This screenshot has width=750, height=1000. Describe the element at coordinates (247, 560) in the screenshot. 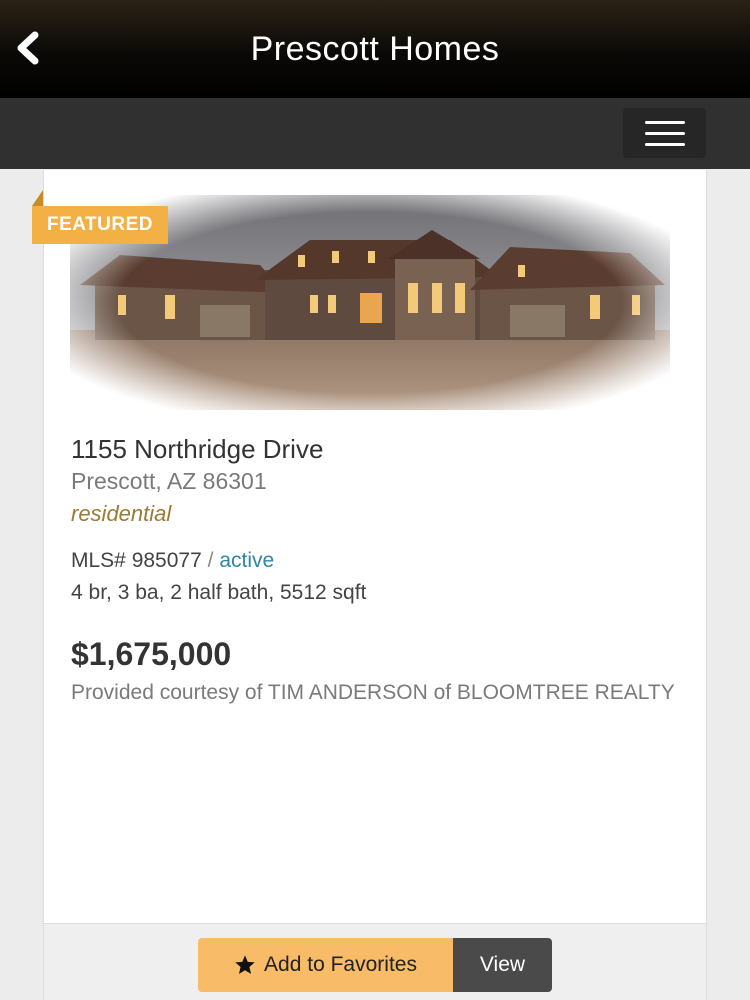

I see `listing-status: active` at that location.